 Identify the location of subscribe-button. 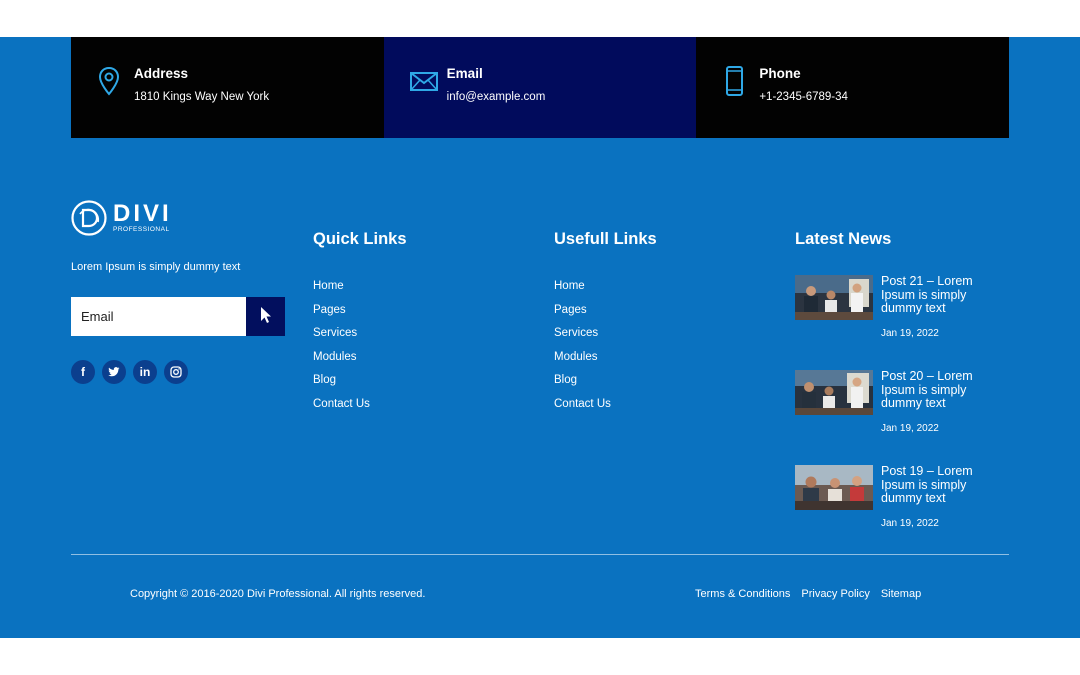
(265, 316).